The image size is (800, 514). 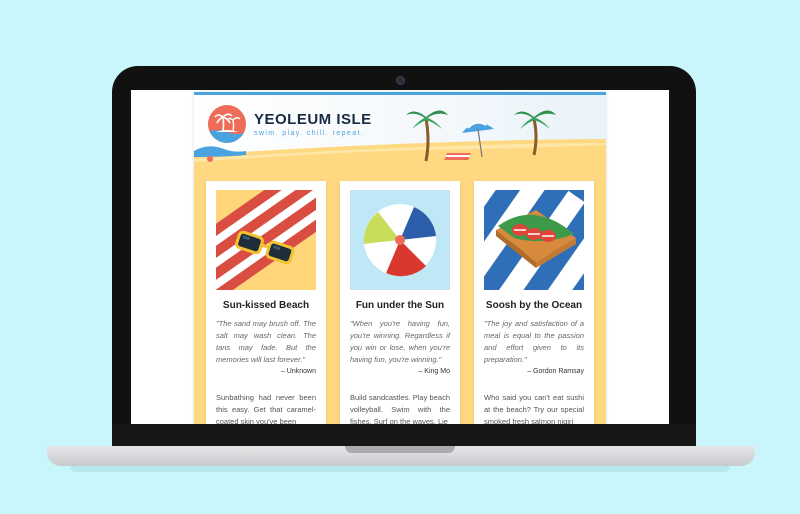 I want to click on card-title: Soosh by the Ocean, so click(x=534, y=305).